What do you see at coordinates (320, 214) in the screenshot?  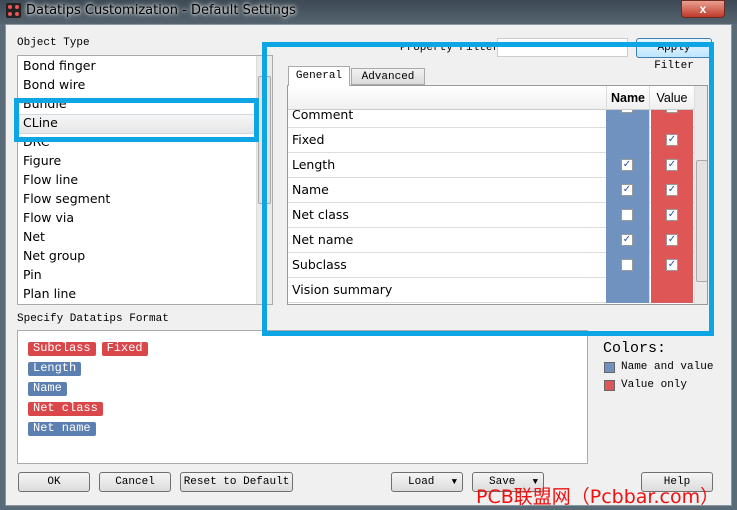 I see `property-label: Net class` at bounding box center [320, 214].